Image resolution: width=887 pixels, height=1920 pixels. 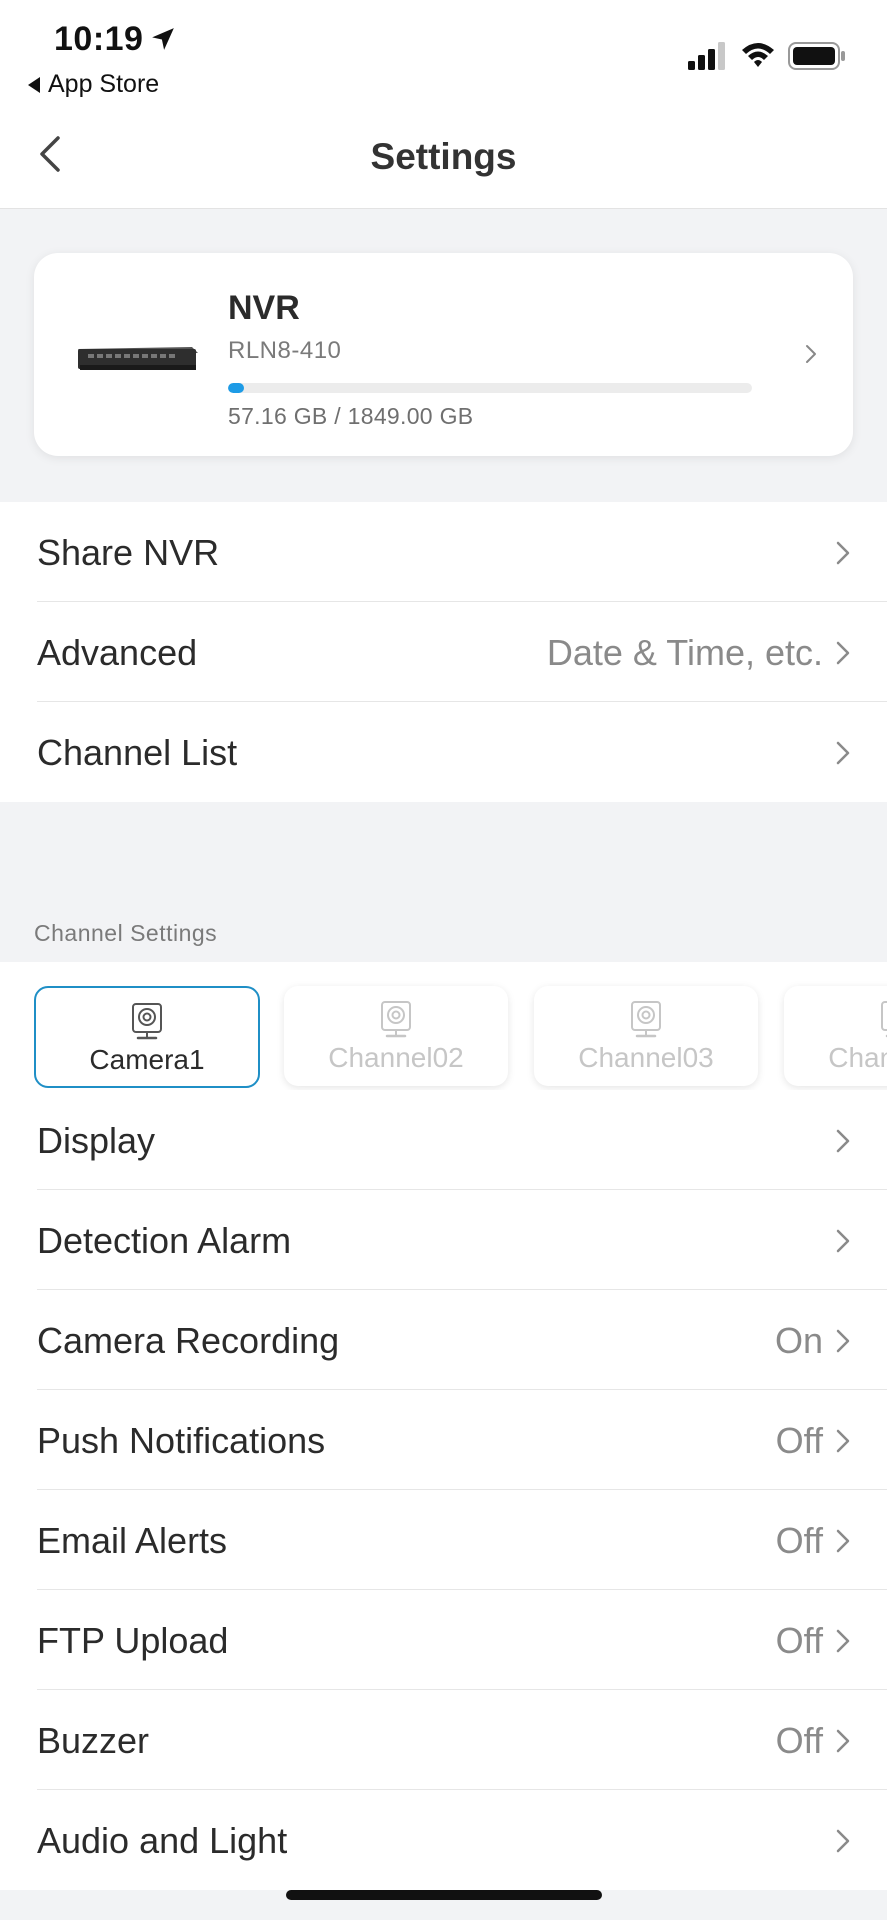 I want to click on page-title: Settings, so click(x=443, y=156).